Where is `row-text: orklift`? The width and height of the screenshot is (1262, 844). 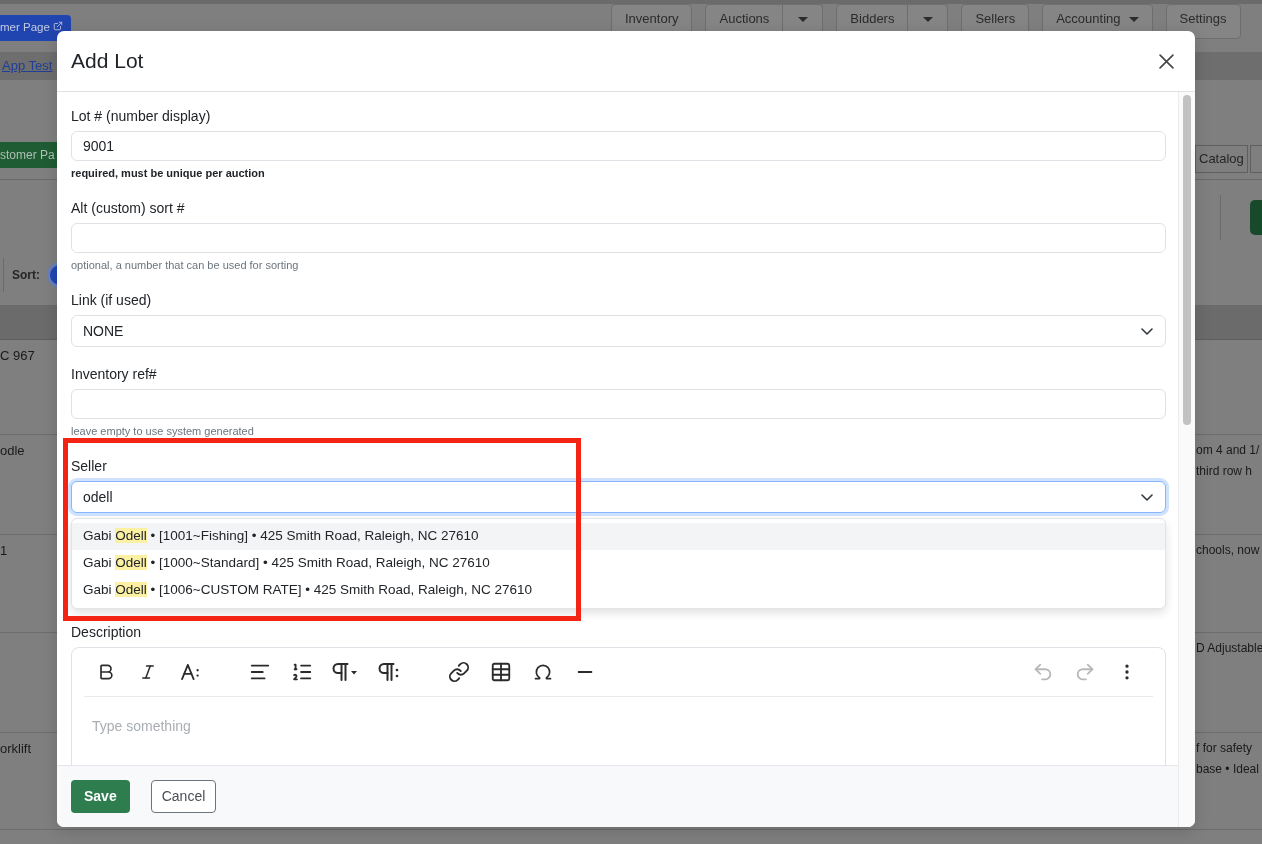 row-text: orklift is located at coordinates (16, 749).